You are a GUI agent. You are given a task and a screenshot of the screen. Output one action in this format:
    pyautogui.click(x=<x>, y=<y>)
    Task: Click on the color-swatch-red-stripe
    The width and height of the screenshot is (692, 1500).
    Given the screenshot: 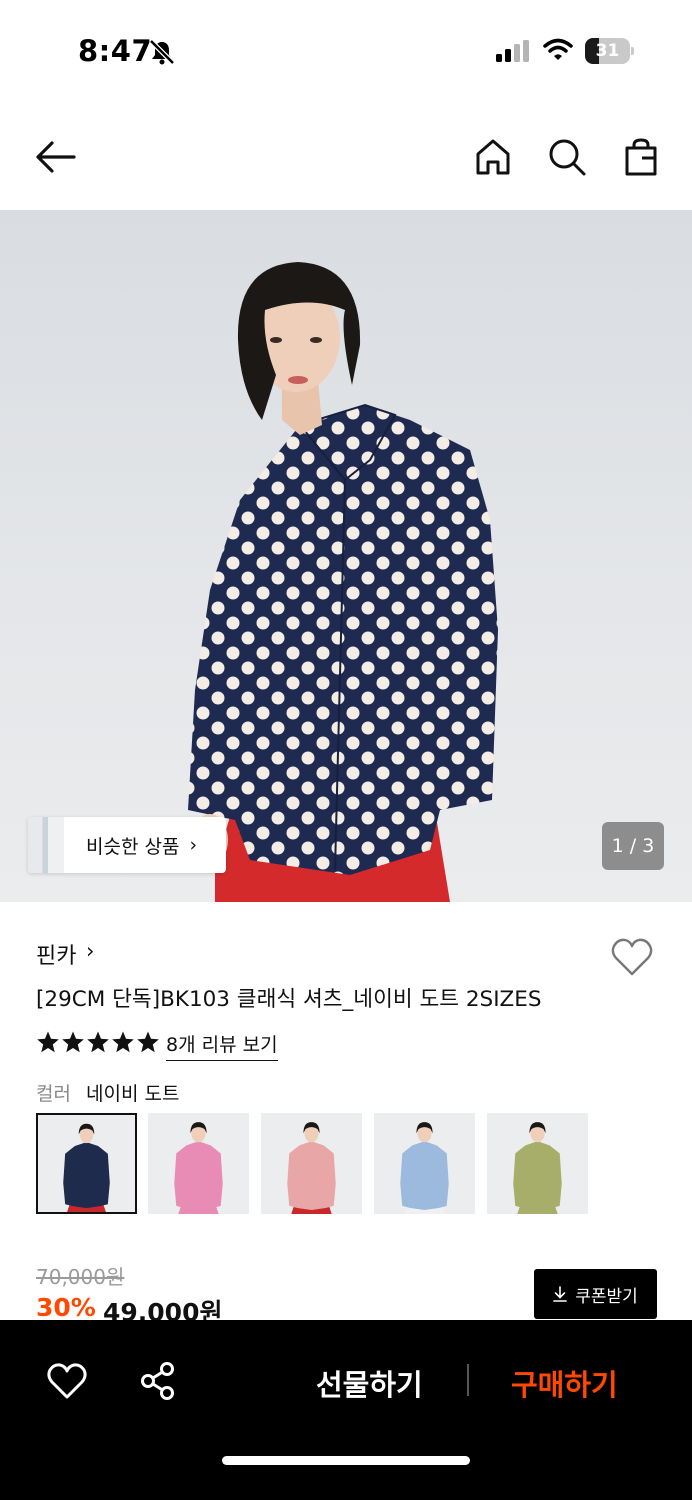 What is the action you would take?
    pyautogui.click(x=311, y=1163)
    